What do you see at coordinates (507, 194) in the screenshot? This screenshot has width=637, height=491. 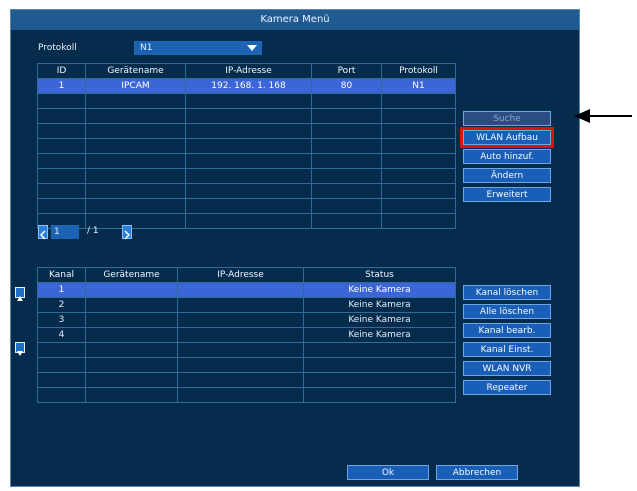 I see `erweitert-button: Erweitert` at bounding box center [507, 194].